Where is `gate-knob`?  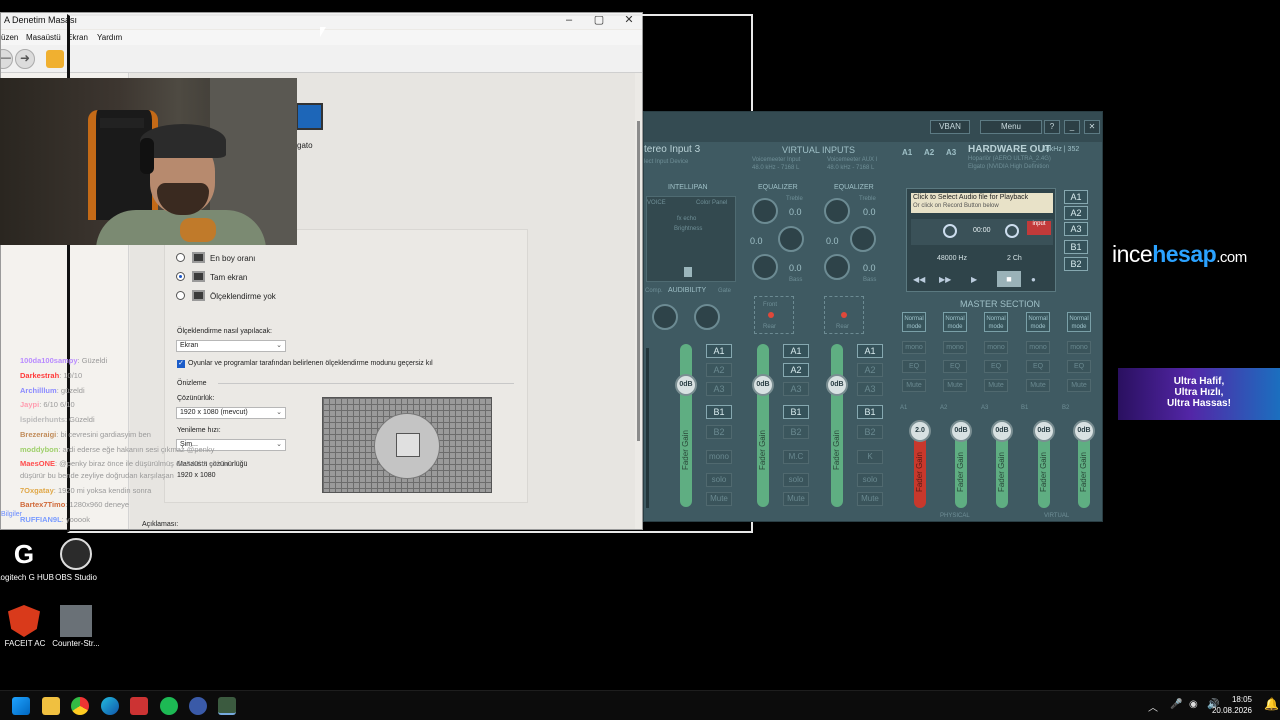 gate-knob is located at coordinates (707, 317).